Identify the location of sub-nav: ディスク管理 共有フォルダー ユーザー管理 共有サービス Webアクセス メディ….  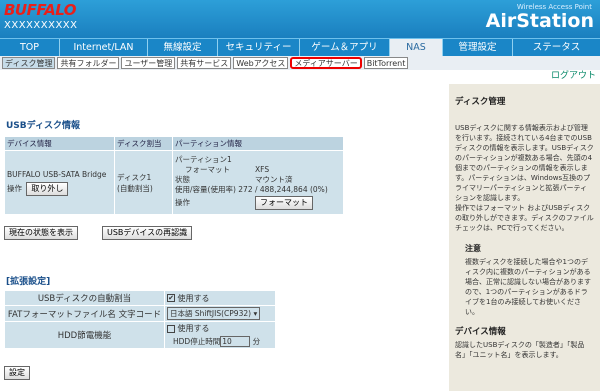
(300, 63).